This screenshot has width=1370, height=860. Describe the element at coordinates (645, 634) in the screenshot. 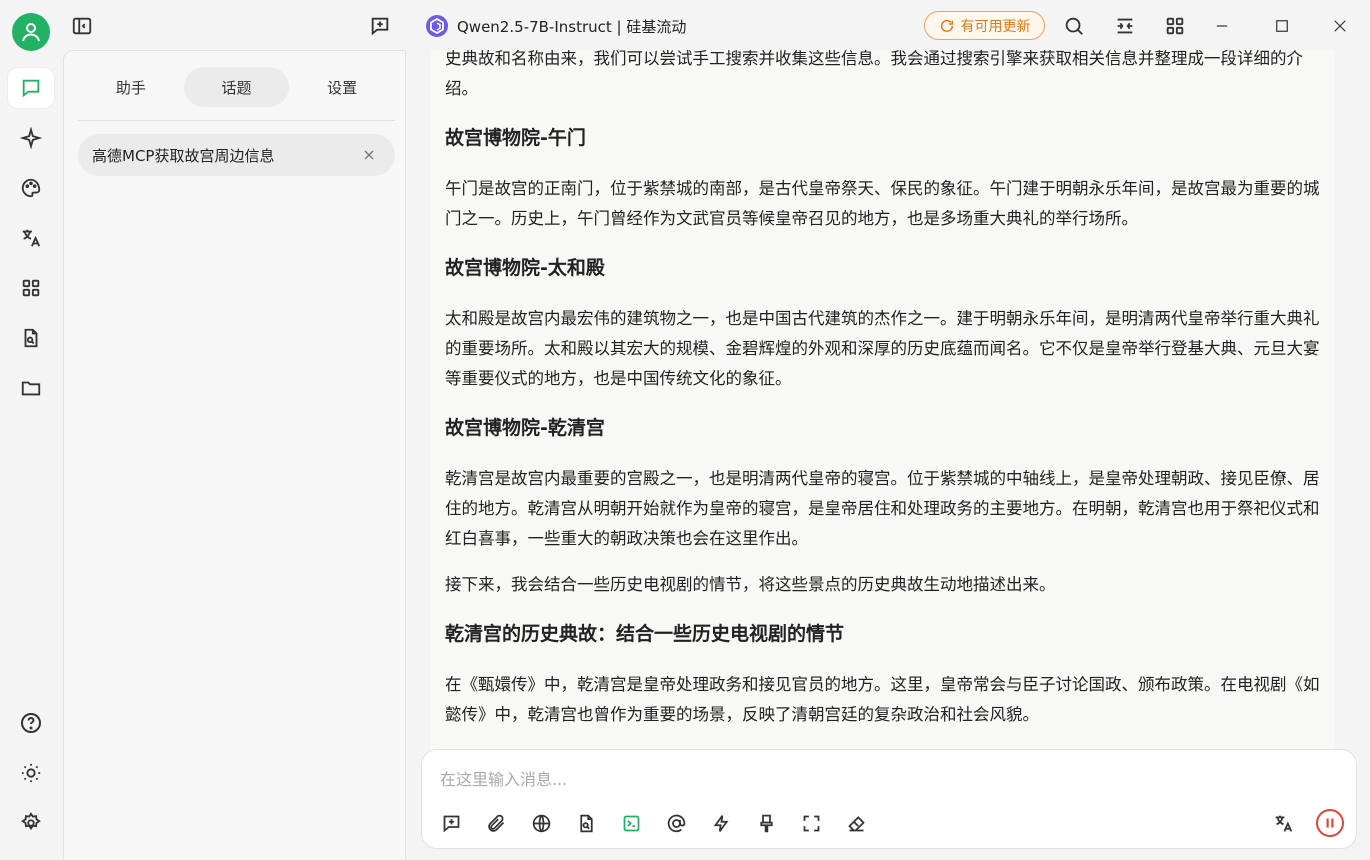

I see `message-heading: 乾清宫的历史典故：结合一些历史电视剧的情节` at that location.